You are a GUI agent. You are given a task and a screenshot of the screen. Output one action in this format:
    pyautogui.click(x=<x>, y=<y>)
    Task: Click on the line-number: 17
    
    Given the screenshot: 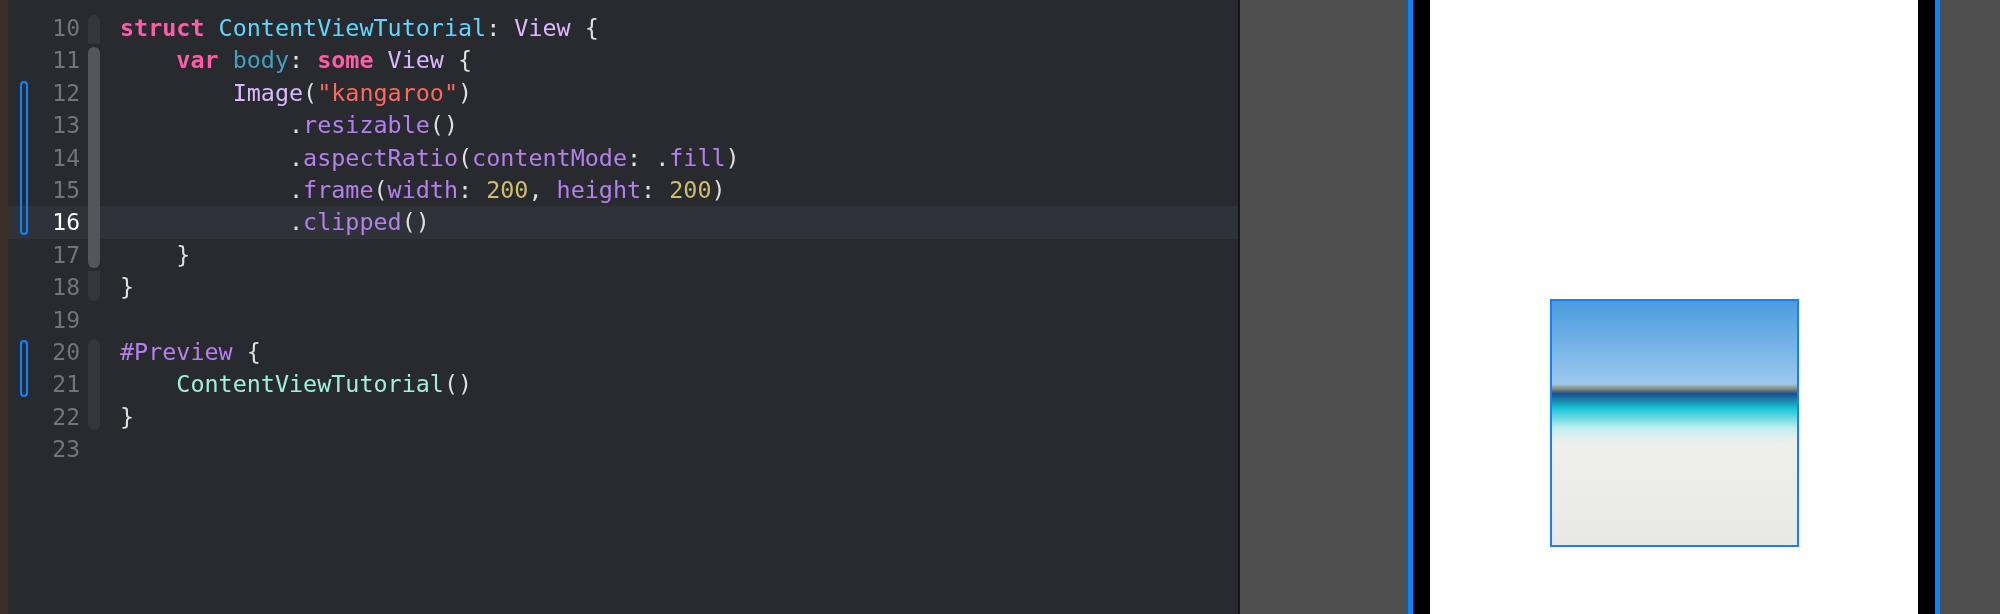 What is the action you would take?
    pyautogui.click(x=65, y=255)
    